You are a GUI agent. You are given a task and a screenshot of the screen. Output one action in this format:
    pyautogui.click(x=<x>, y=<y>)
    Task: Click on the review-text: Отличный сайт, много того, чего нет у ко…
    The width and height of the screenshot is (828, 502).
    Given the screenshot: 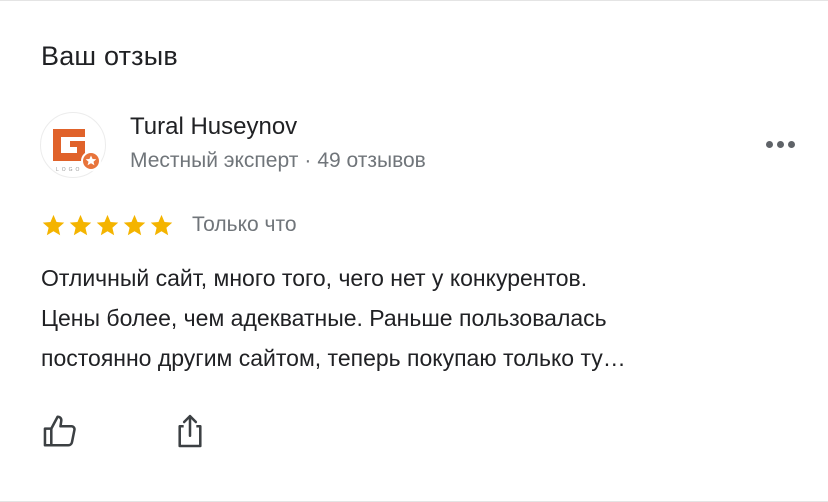 What is the action you would take?
    pyautogui.click(x=333, y=318)
    